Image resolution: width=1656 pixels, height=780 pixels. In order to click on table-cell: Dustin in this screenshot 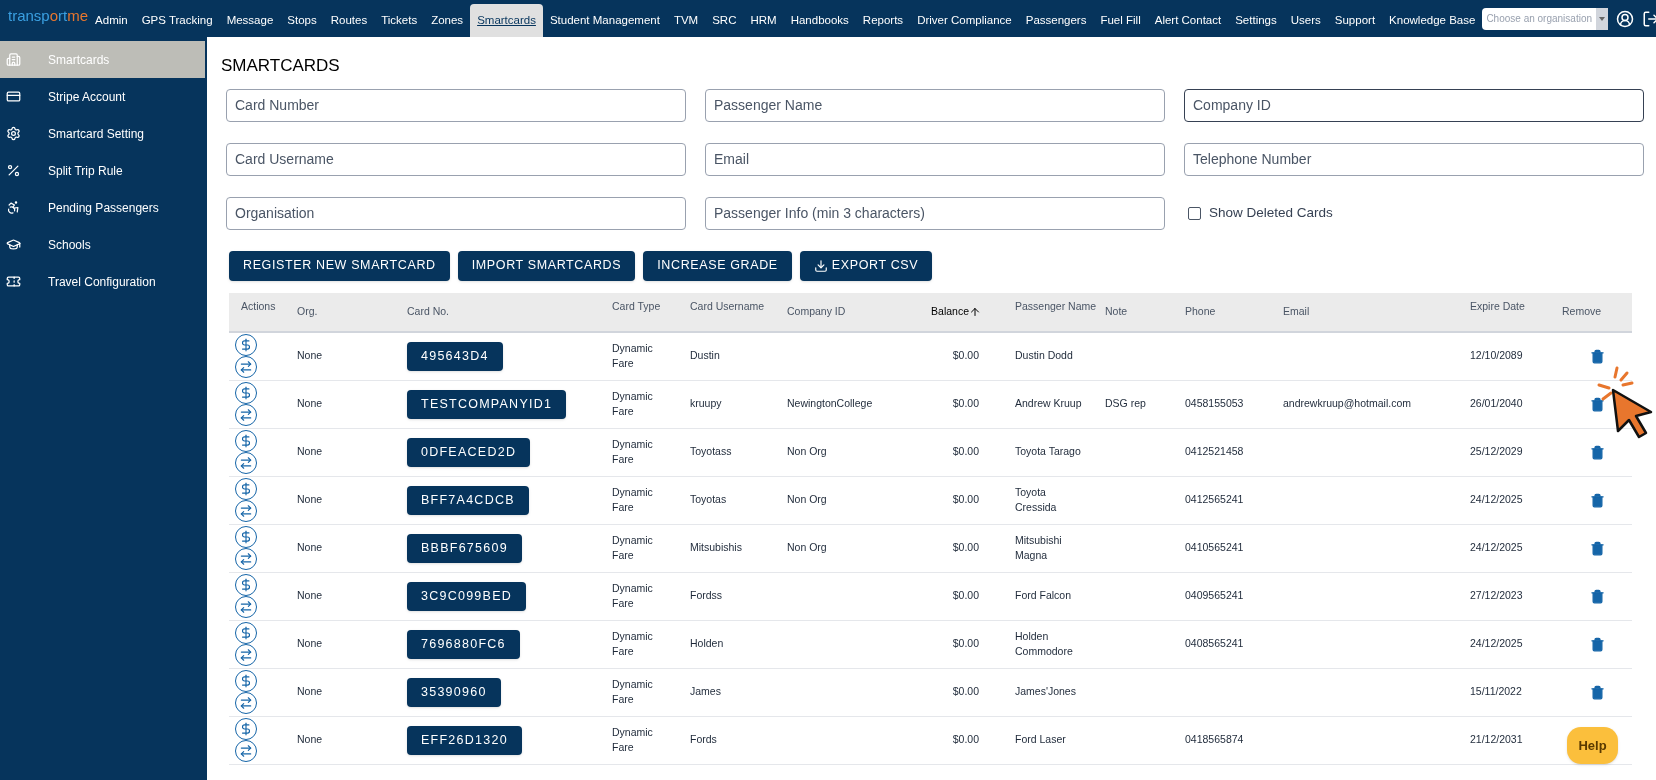, I will do `click(705, 356)`.